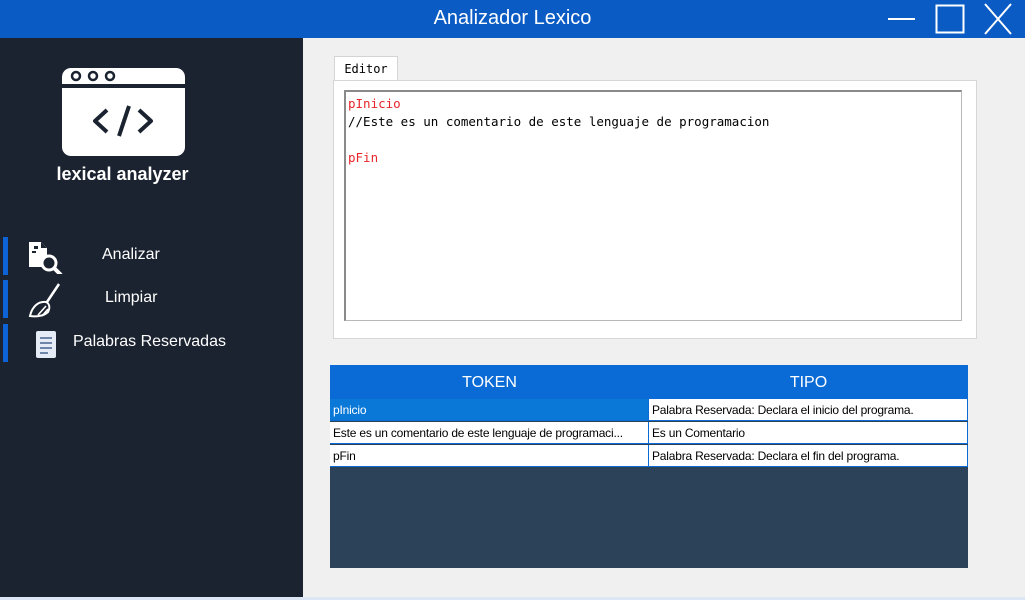 This screenshot has width=1025, height=600. Describe the element at coordinates (950, 19) in the screenshot. I see `maximize-icon` at that location.